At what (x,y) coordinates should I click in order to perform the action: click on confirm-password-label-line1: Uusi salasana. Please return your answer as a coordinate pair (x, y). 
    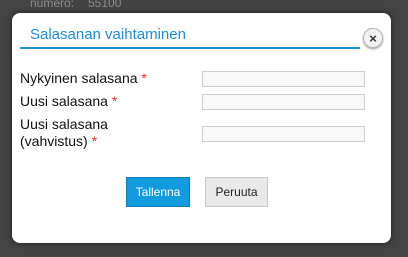
    Looking at the image, I should click on (64, 124).